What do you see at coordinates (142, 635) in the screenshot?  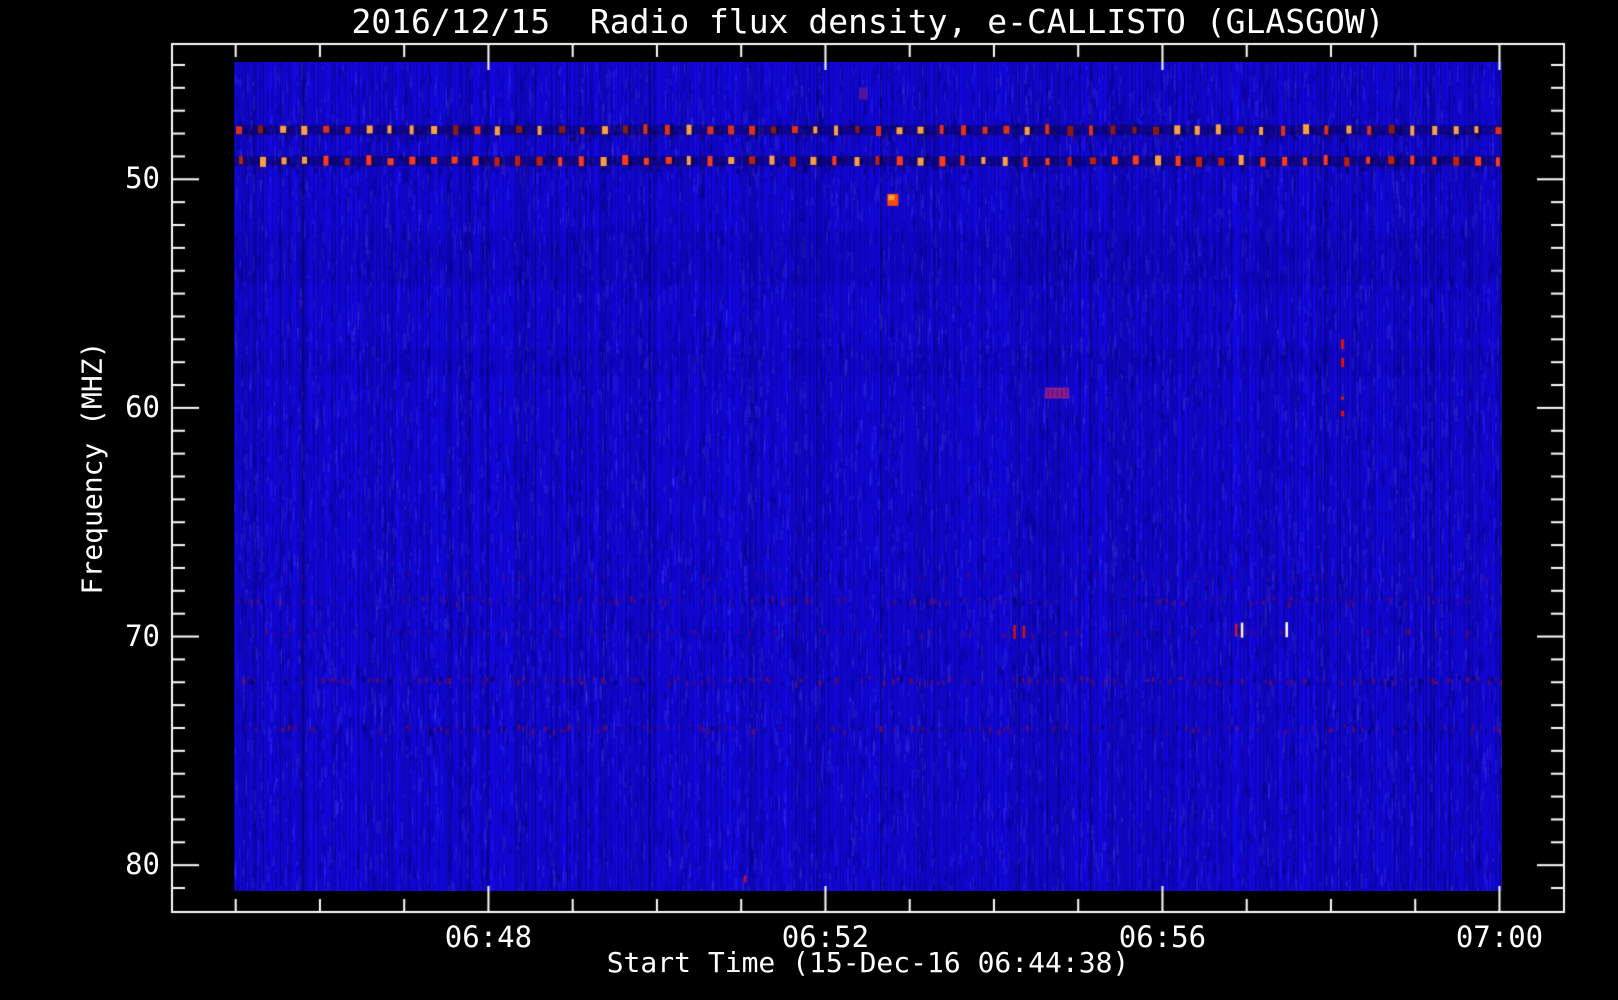 I see `y-tick-label: 70` at bounding box center [142, 635].